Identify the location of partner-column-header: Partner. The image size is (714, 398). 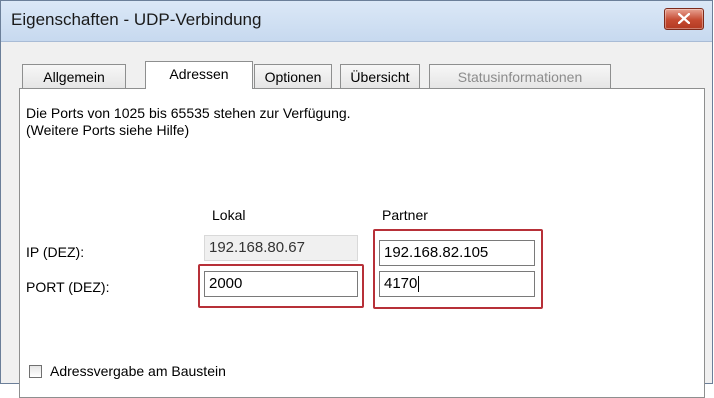
(405, 215).